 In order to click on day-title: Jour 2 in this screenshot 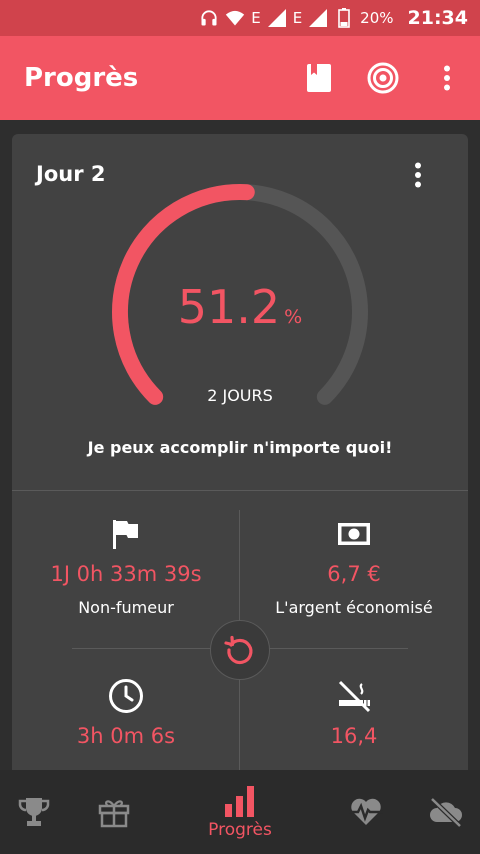, I will do `click(71, 174)`.